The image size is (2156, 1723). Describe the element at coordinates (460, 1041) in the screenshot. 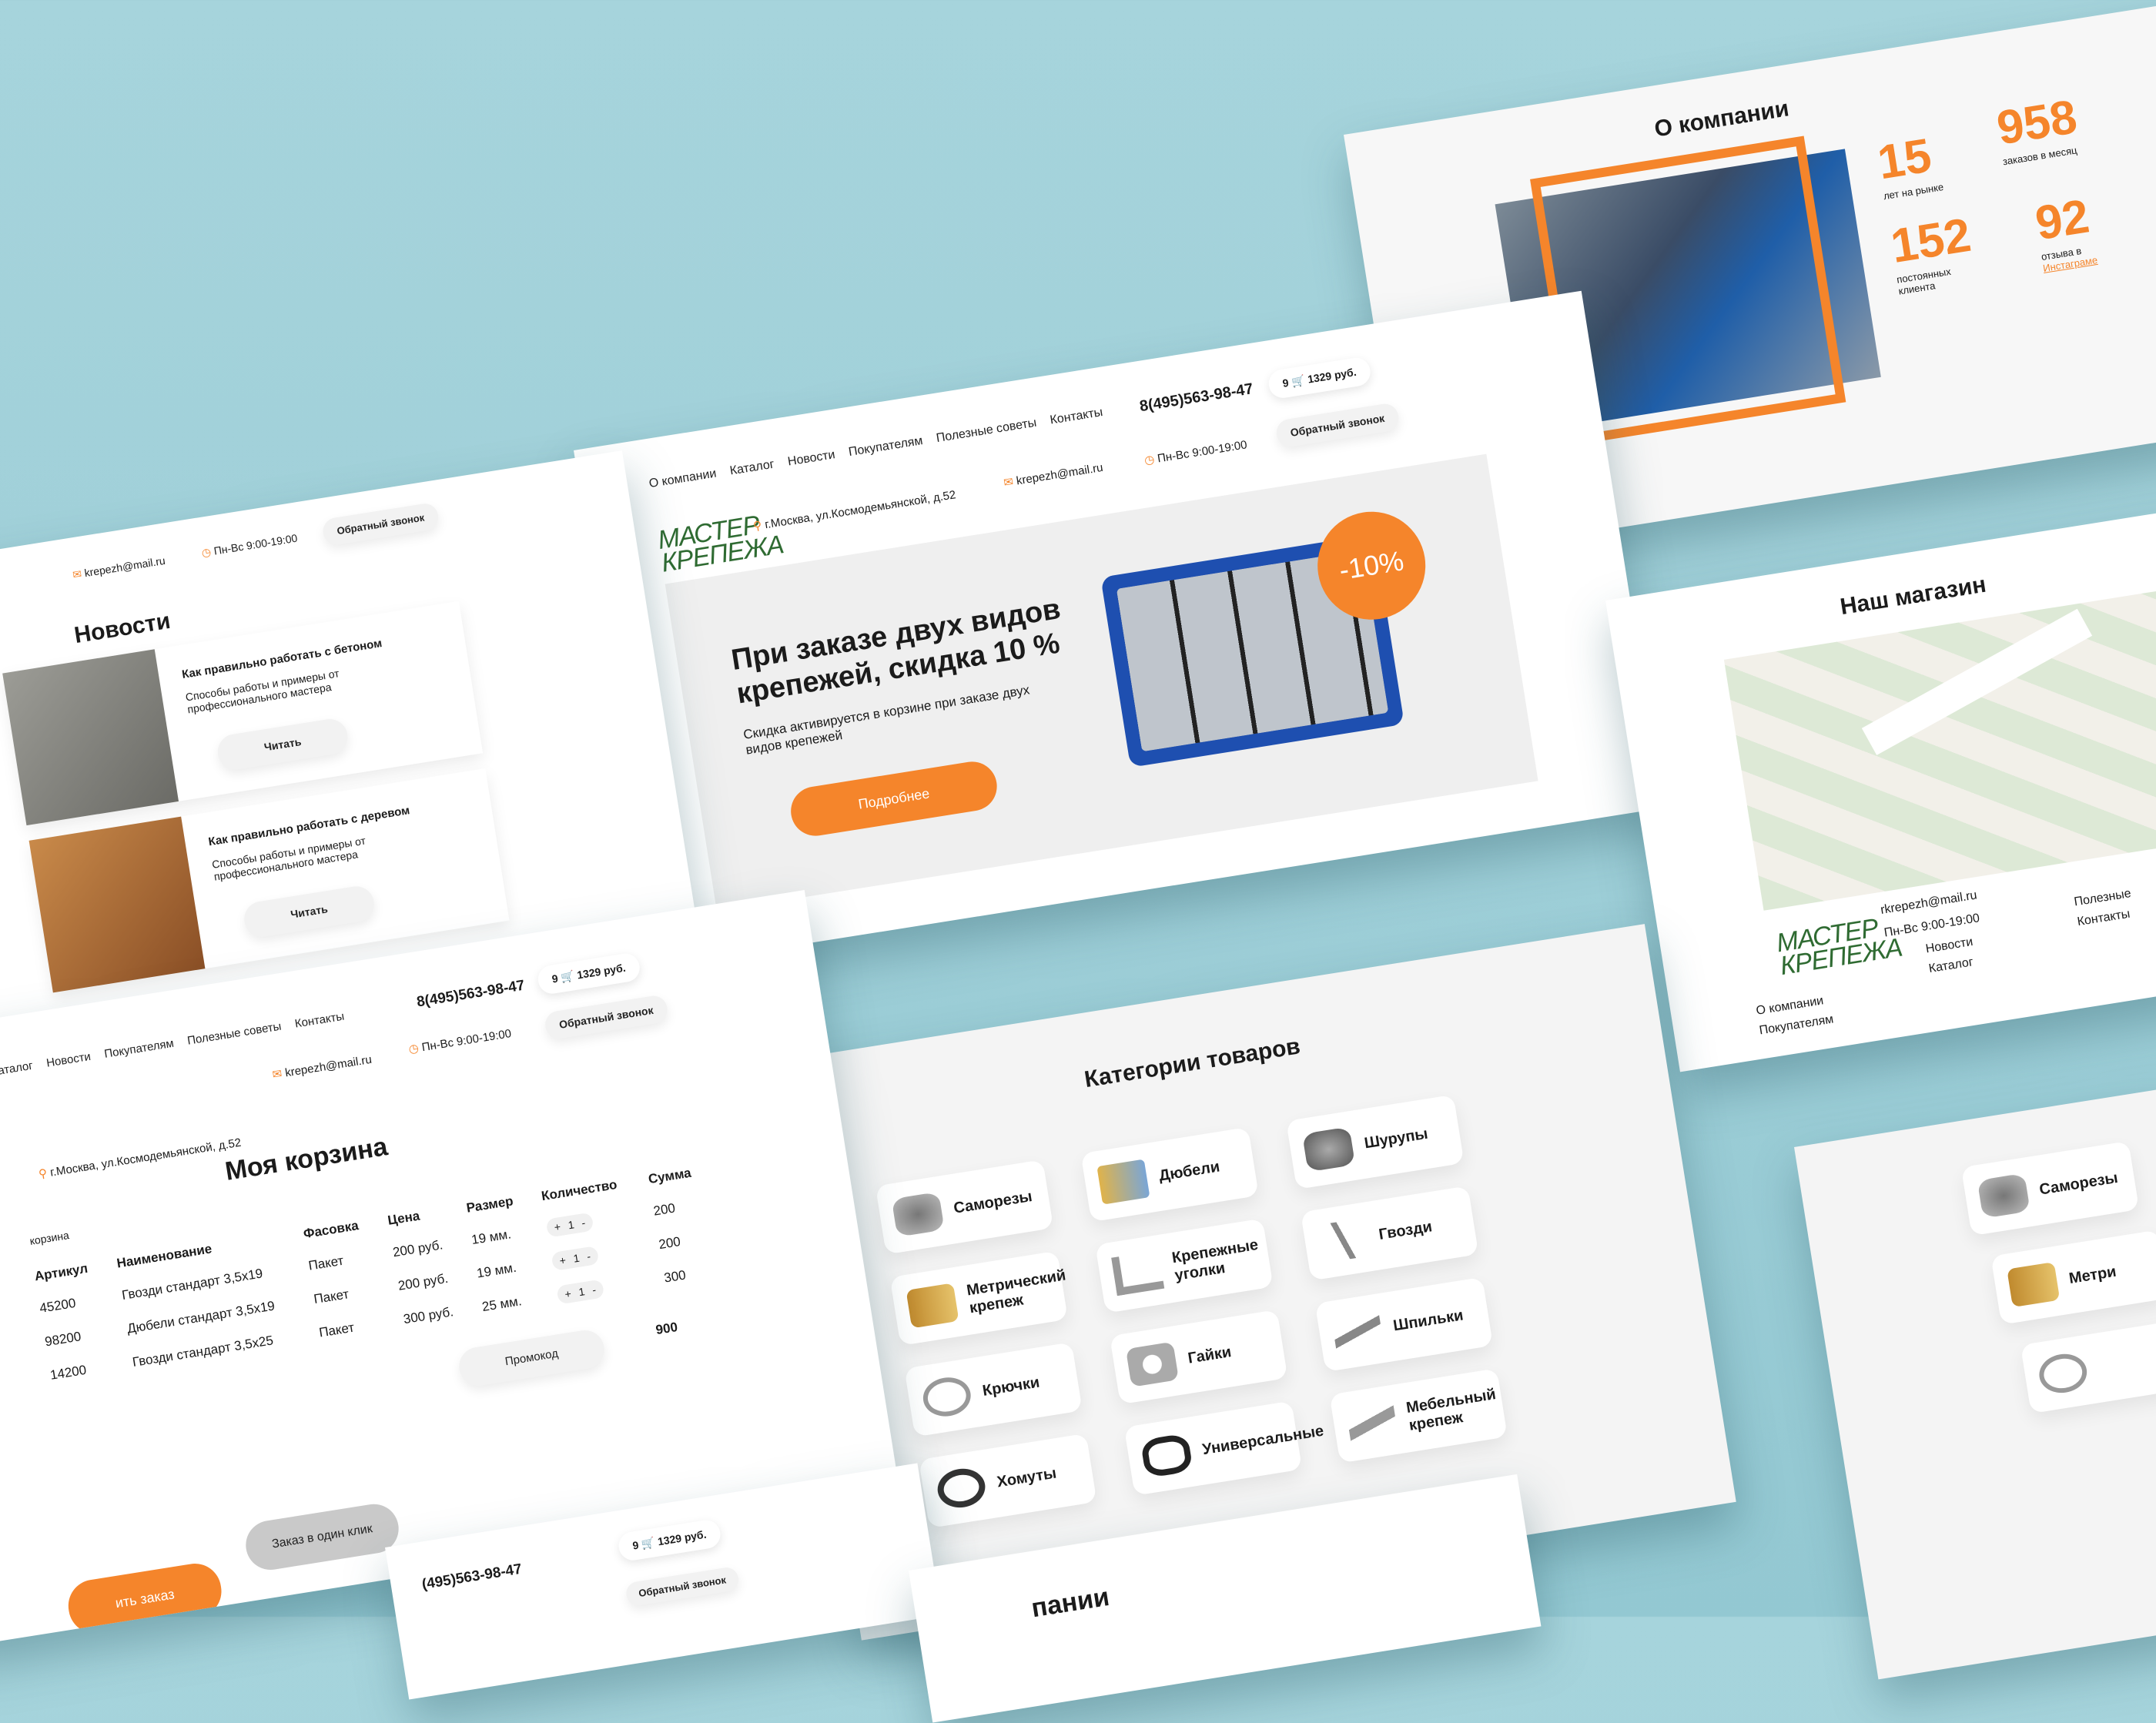

I see `cart-hours: ◷ Пн-Вс 9:00-19:00` at that location.